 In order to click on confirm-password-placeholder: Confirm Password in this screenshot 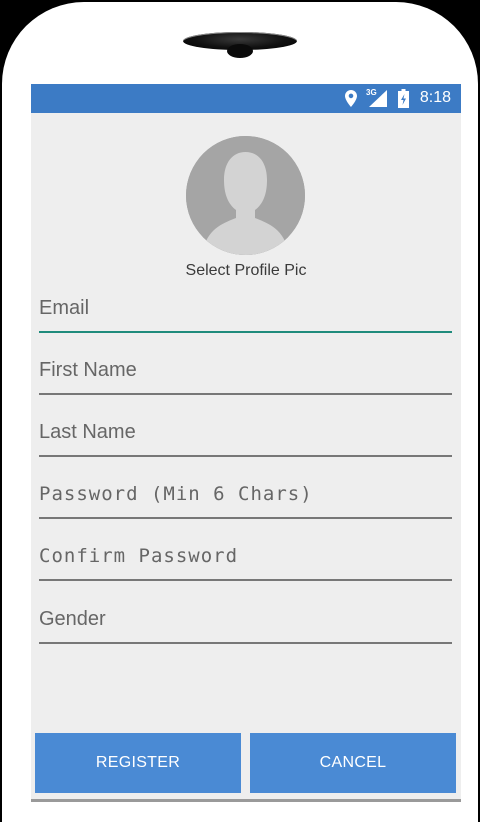, I will do `click(139, 556)`.